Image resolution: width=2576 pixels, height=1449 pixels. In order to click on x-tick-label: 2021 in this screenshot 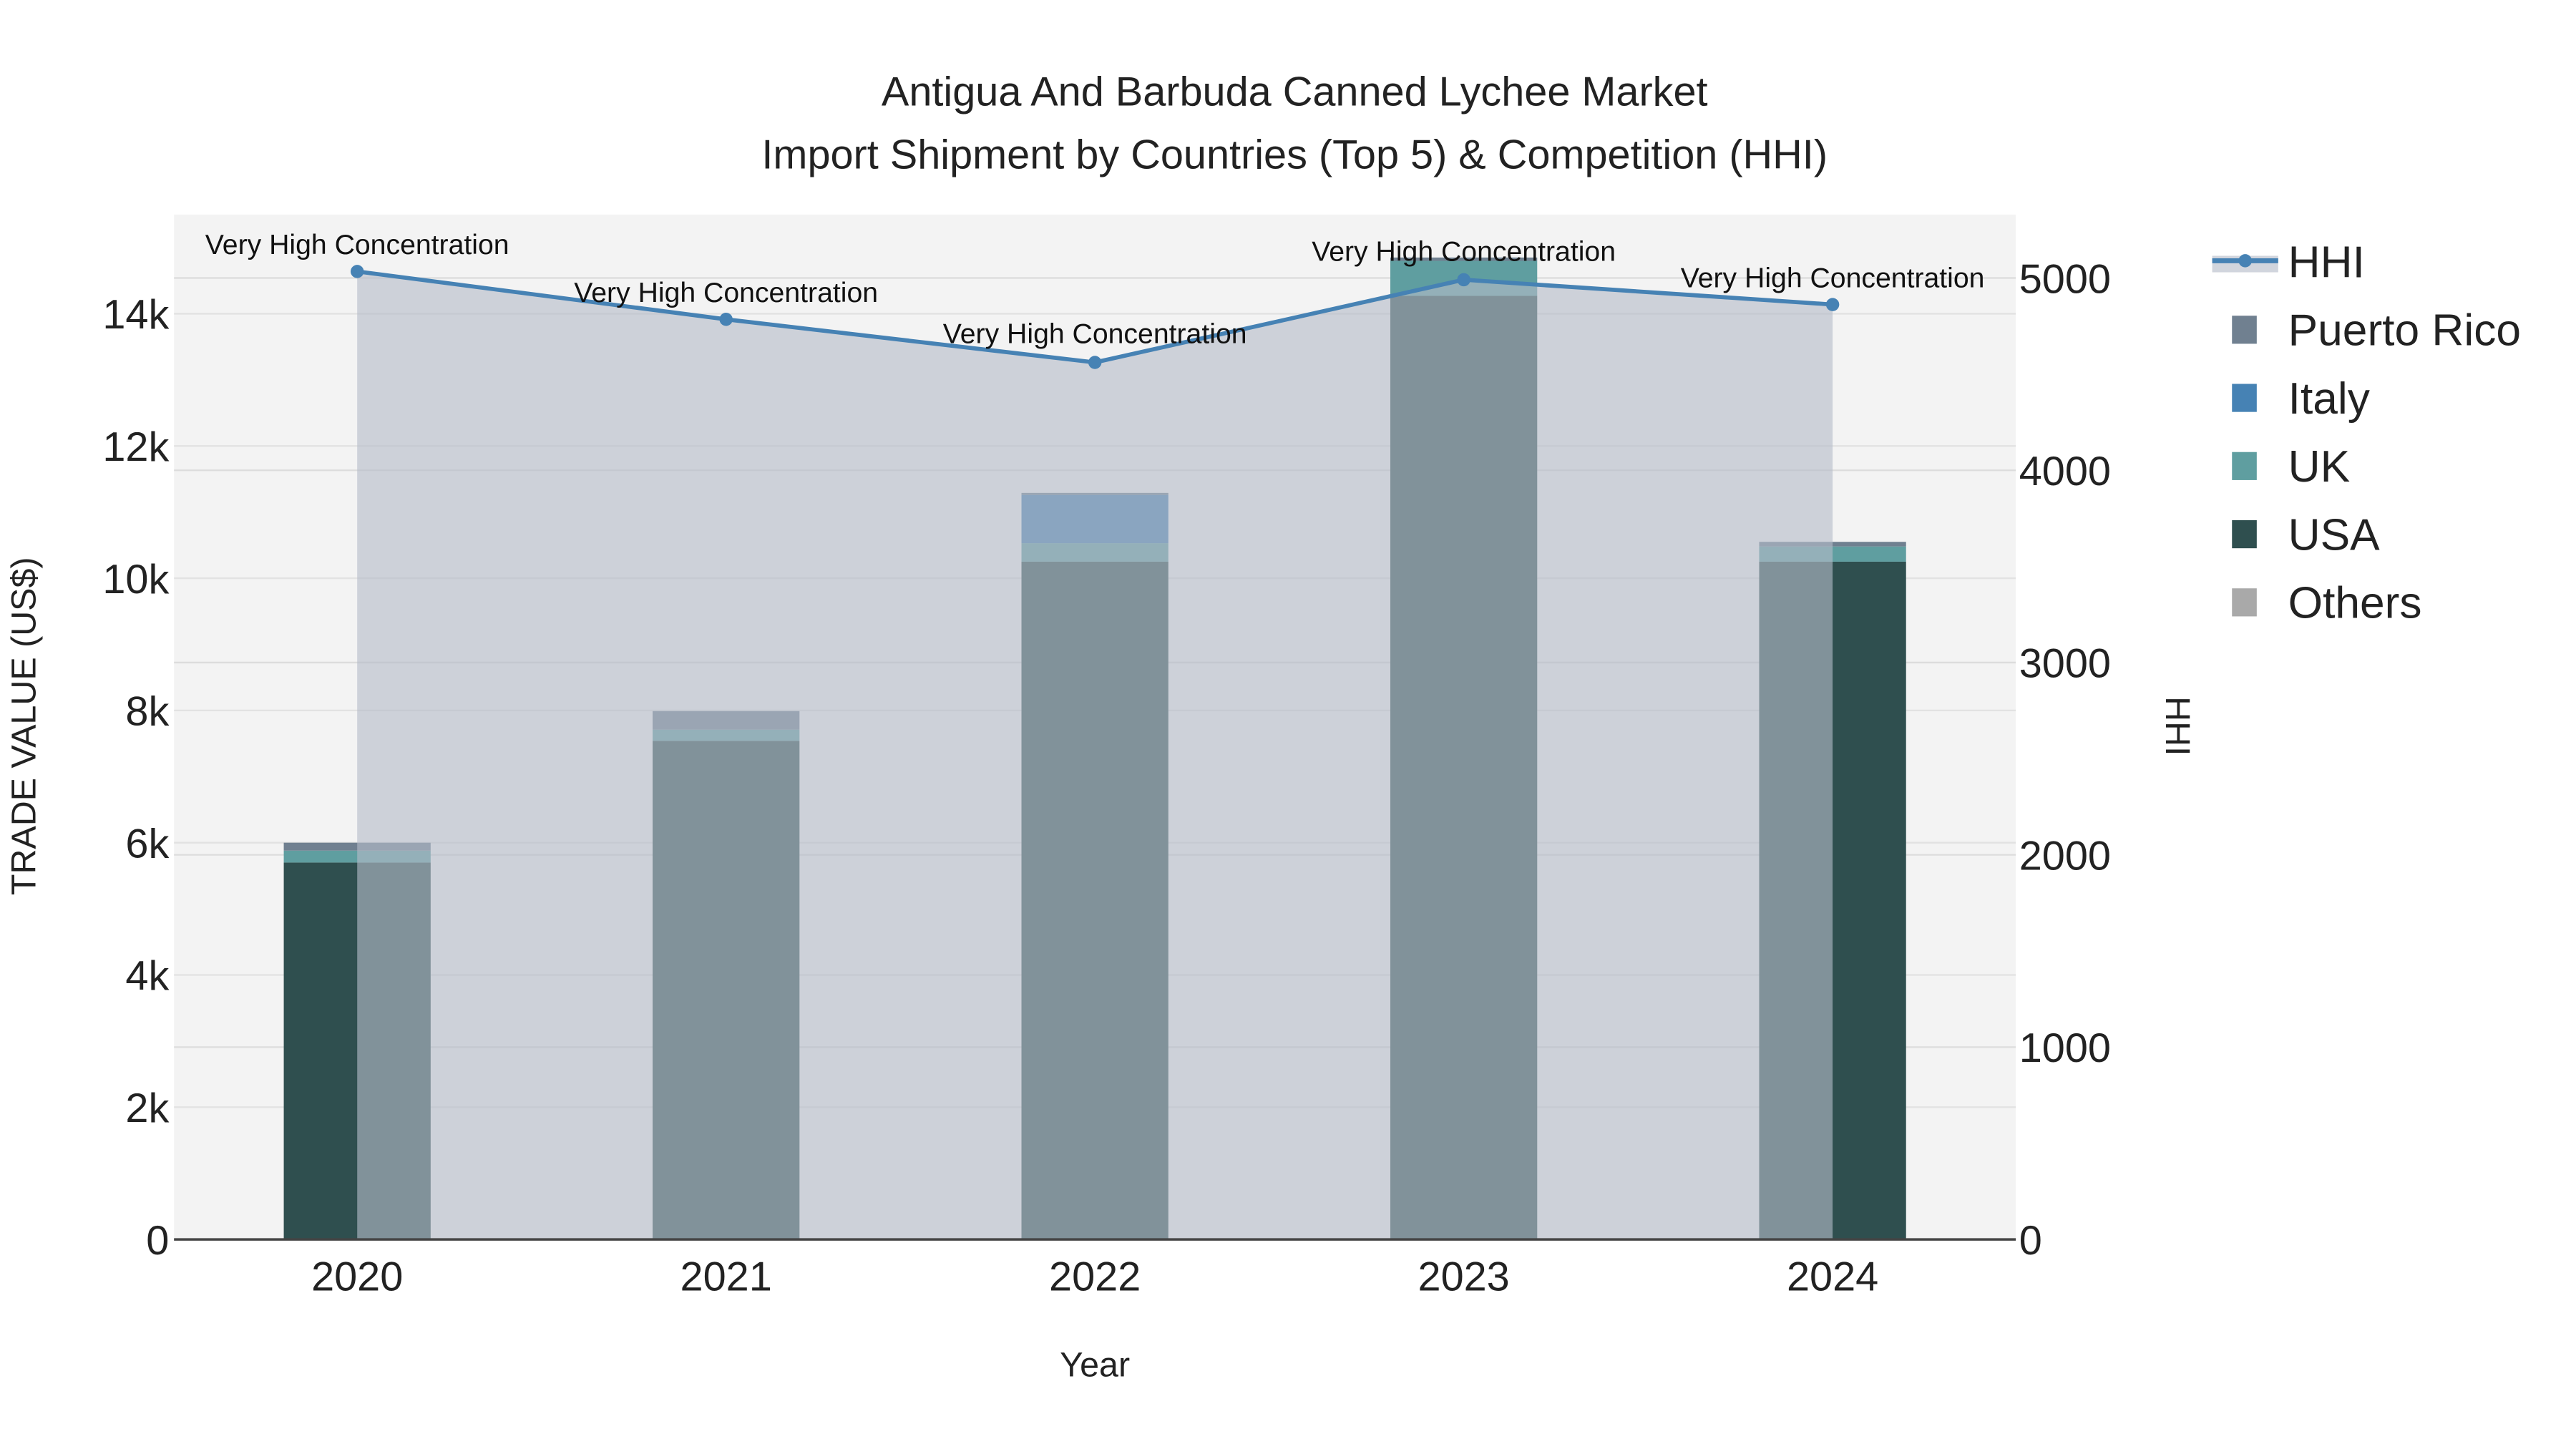, I will do `click(726, 1277)`.